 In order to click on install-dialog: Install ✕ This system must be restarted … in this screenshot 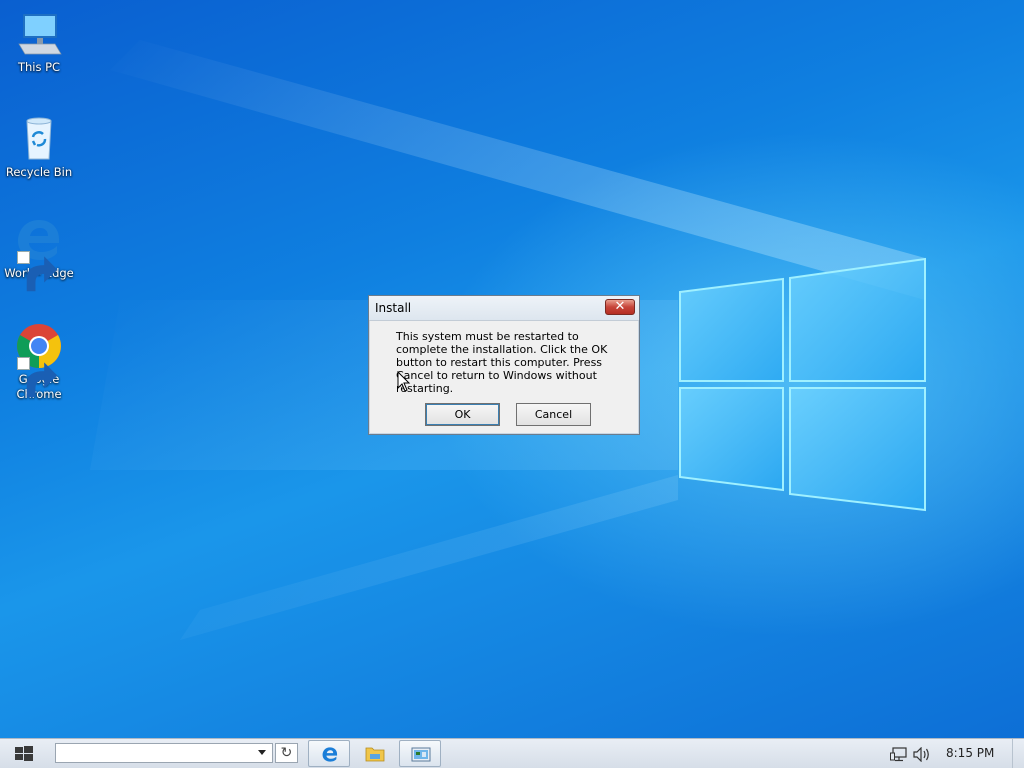, I will do `click(504, 365)`.